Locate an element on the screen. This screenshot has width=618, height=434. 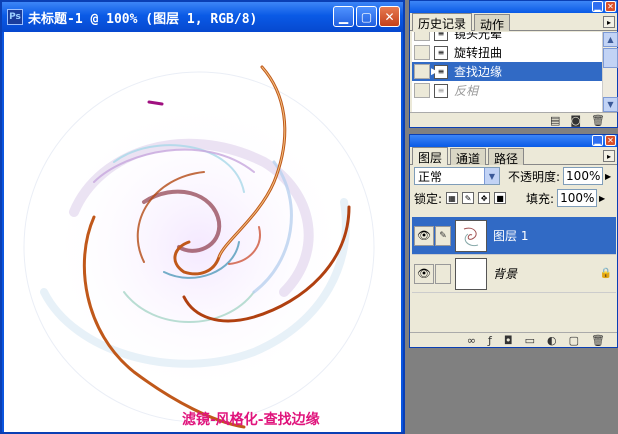
blend-mode-value: 正常 is located at coordinates (430, 176).